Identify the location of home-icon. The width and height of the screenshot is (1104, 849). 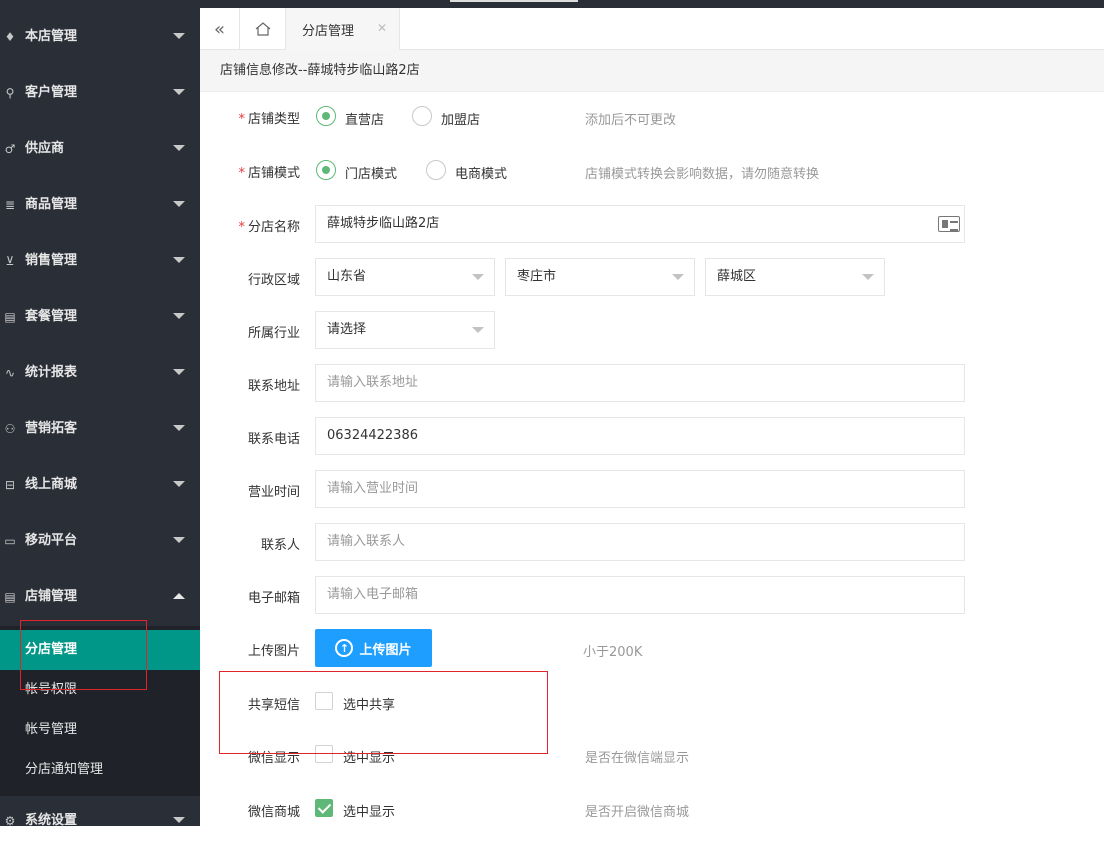
(263, 29).